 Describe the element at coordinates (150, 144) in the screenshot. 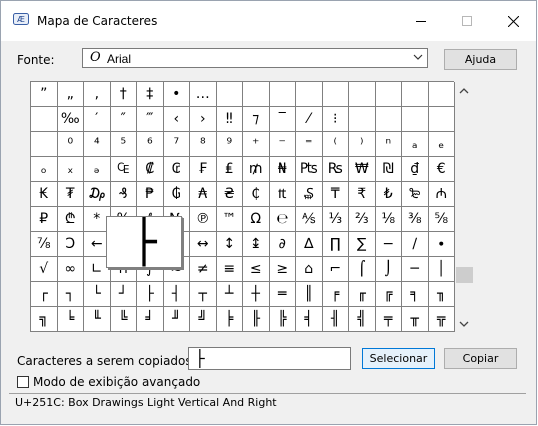

I see `character-cell: ⁶` at that location.